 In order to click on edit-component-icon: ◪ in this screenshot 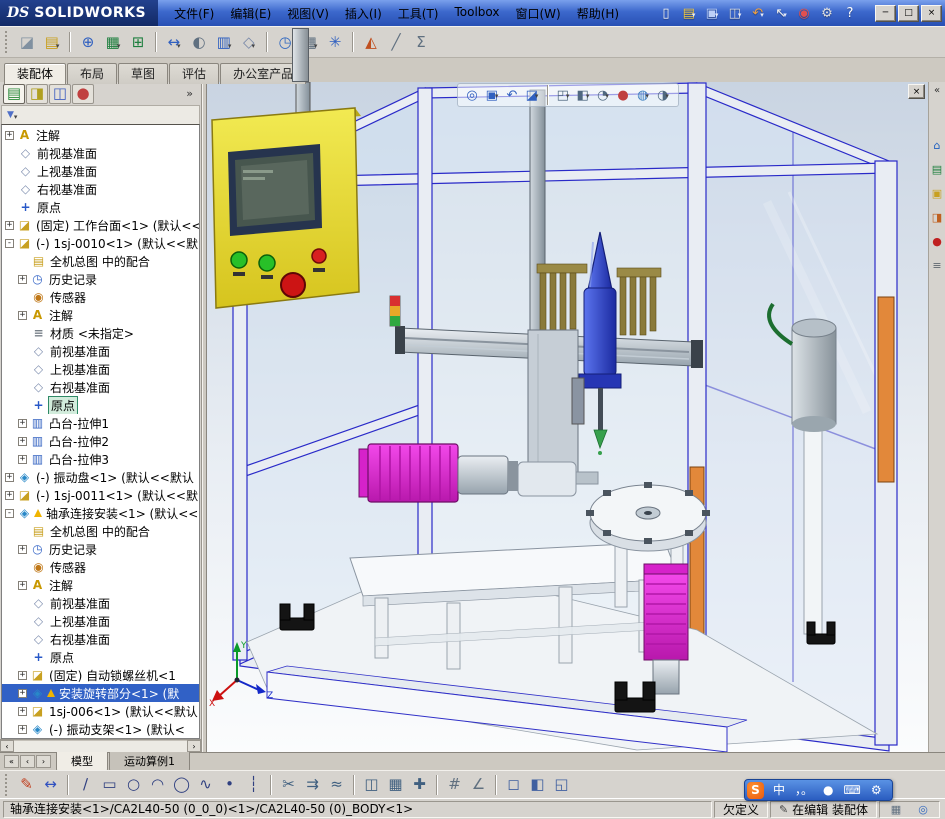, I will do `click(27, 42)`.